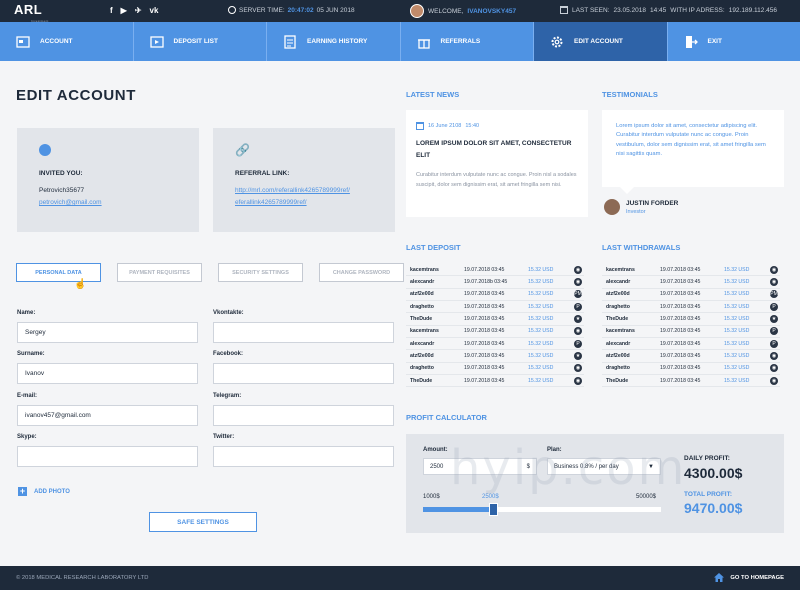  Describe the element at coordinates (159, 272) in the screenshot. I see `tab-payment-requisites: PAYMENT REQUISITES` at that location.